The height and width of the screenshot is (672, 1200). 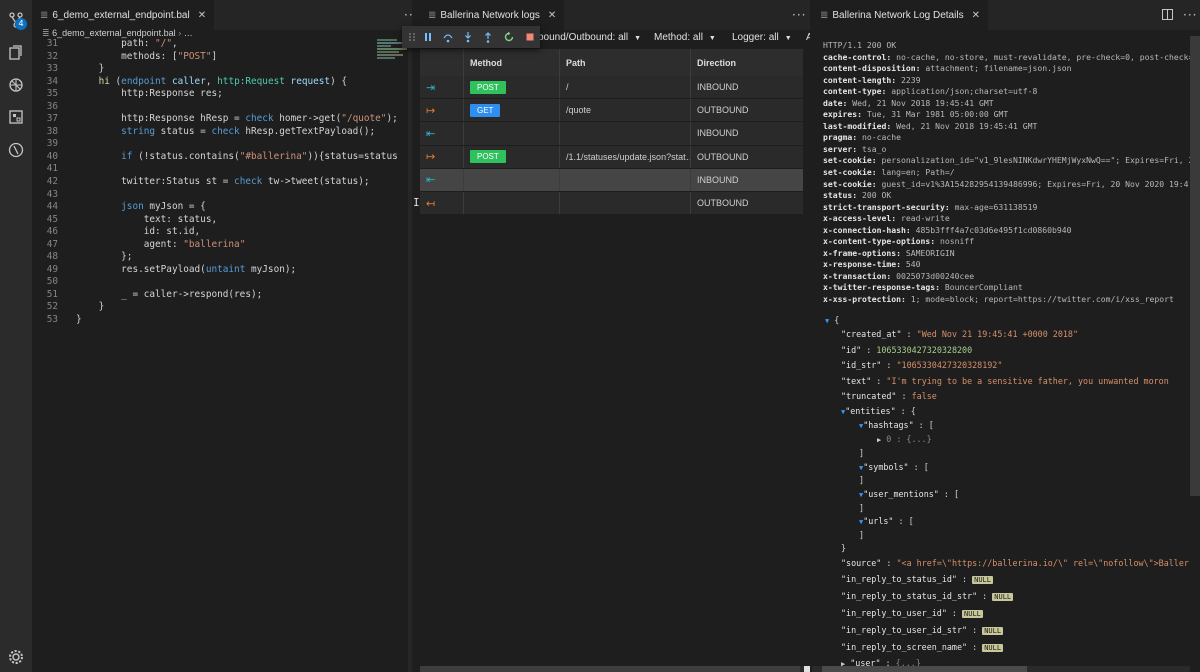 What do you see at coordinates (611, 111) in the screenshot?
I see `table-row: ↦ GET/quote OUTBOUND` at bounding box center [611, 111].